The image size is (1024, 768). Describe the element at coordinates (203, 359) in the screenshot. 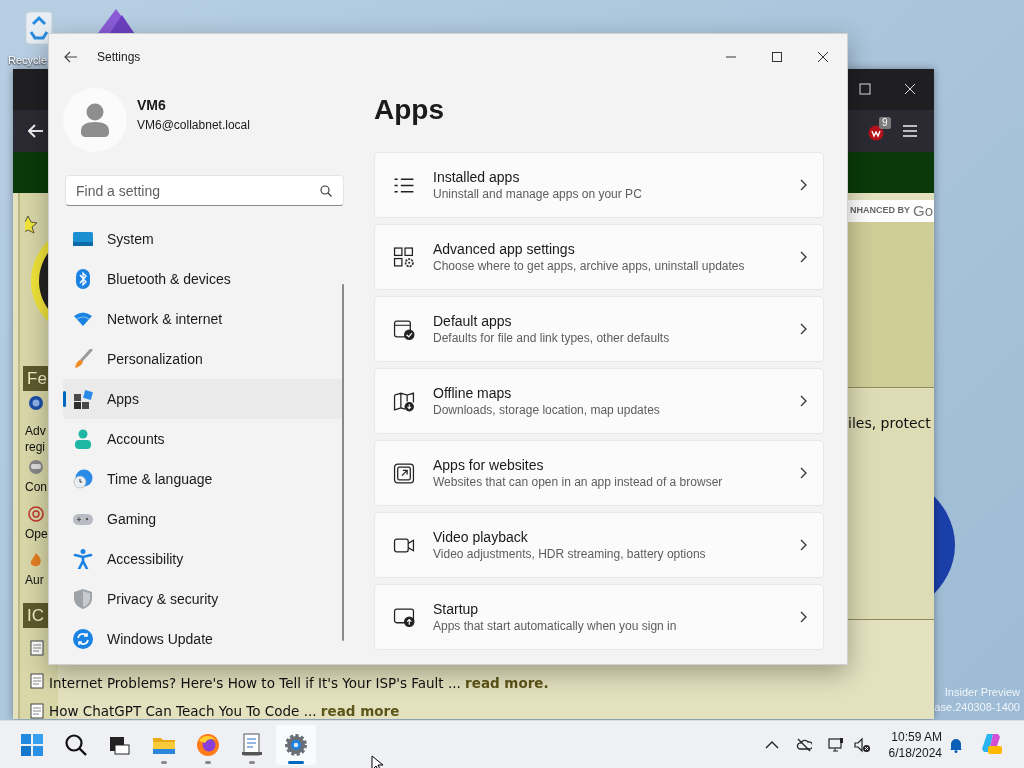

I see `nav-item: Personalization` at that location.